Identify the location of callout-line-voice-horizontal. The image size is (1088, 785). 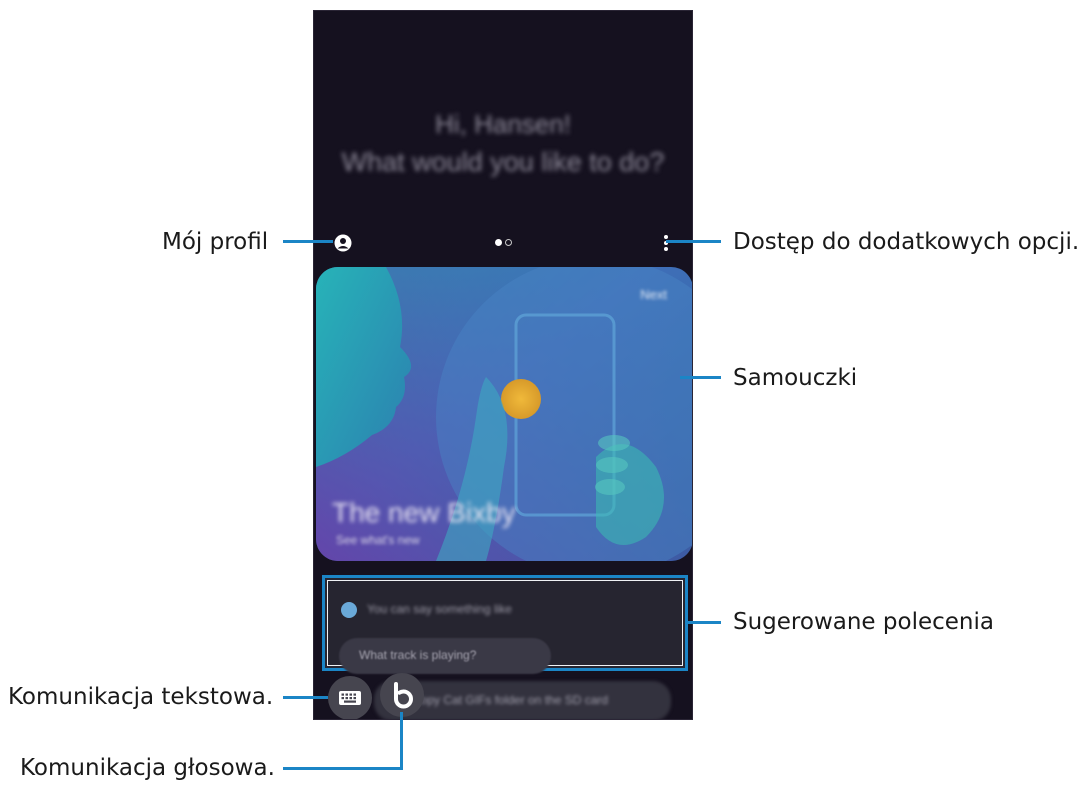
(343, 768).